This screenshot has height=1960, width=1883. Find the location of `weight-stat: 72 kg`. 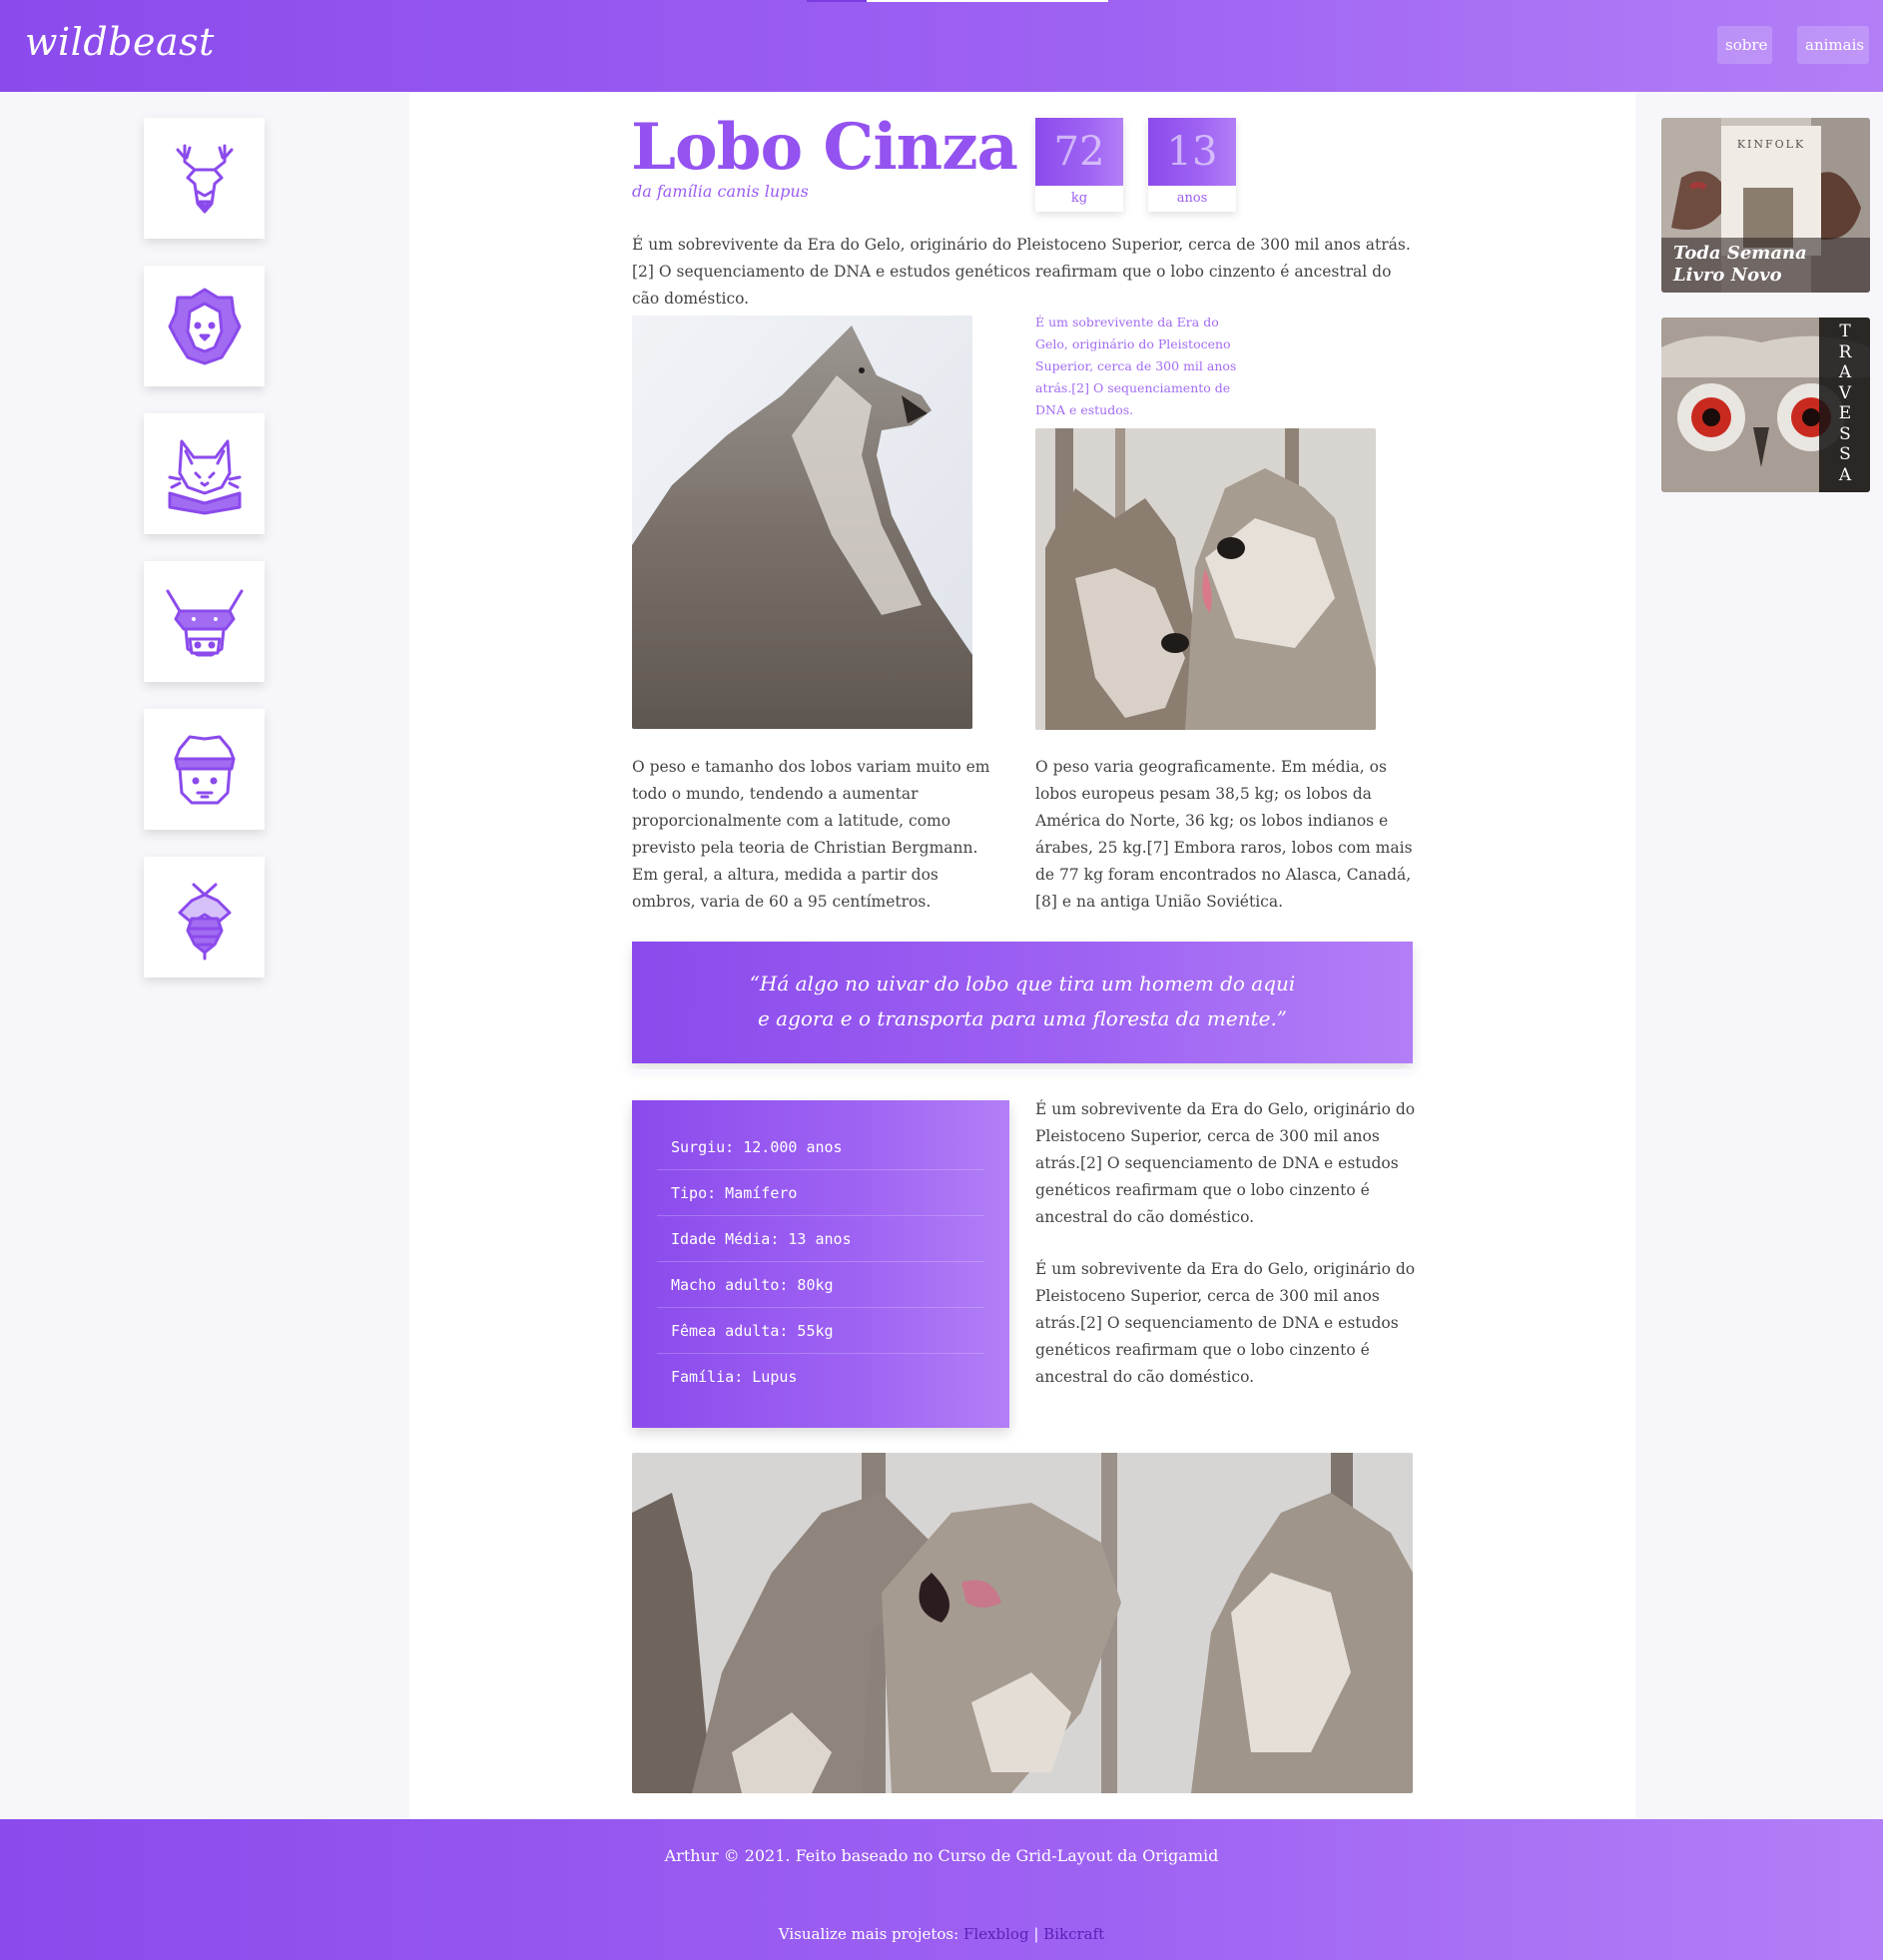

weight-stat: 72 kg is located at coordinates (1079, 165).